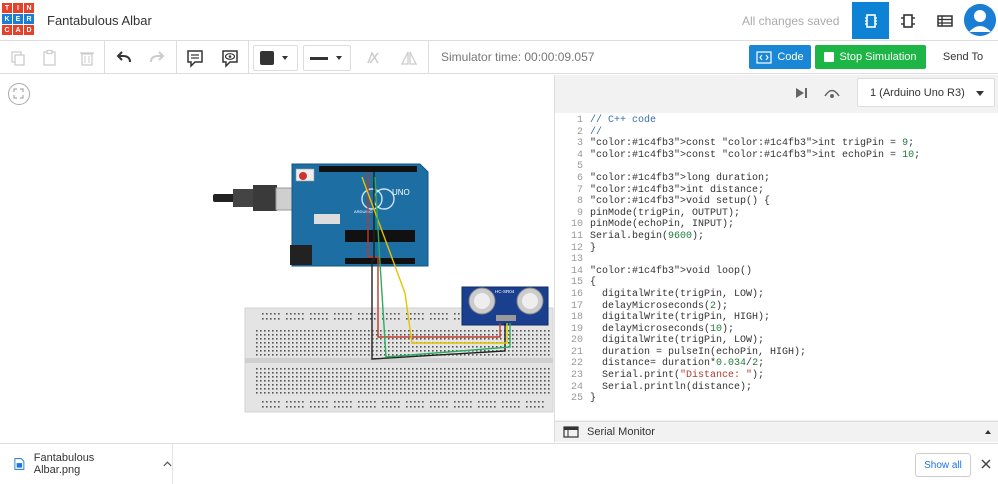 The height and width of the screenshot is (484, 998). What do you see at coordinates (401, 192) in the screenshot?
I see `arduino-model-label: UNO` at bounding box center [401, 192].